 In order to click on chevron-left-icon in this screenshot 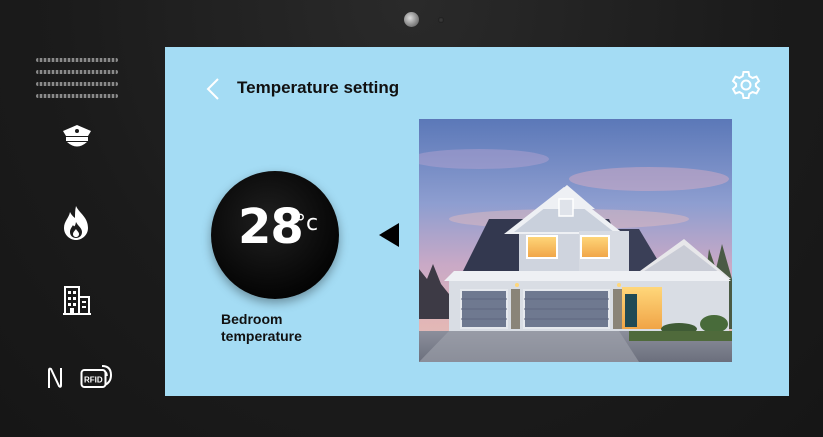, I will do `click(212, 89)`.